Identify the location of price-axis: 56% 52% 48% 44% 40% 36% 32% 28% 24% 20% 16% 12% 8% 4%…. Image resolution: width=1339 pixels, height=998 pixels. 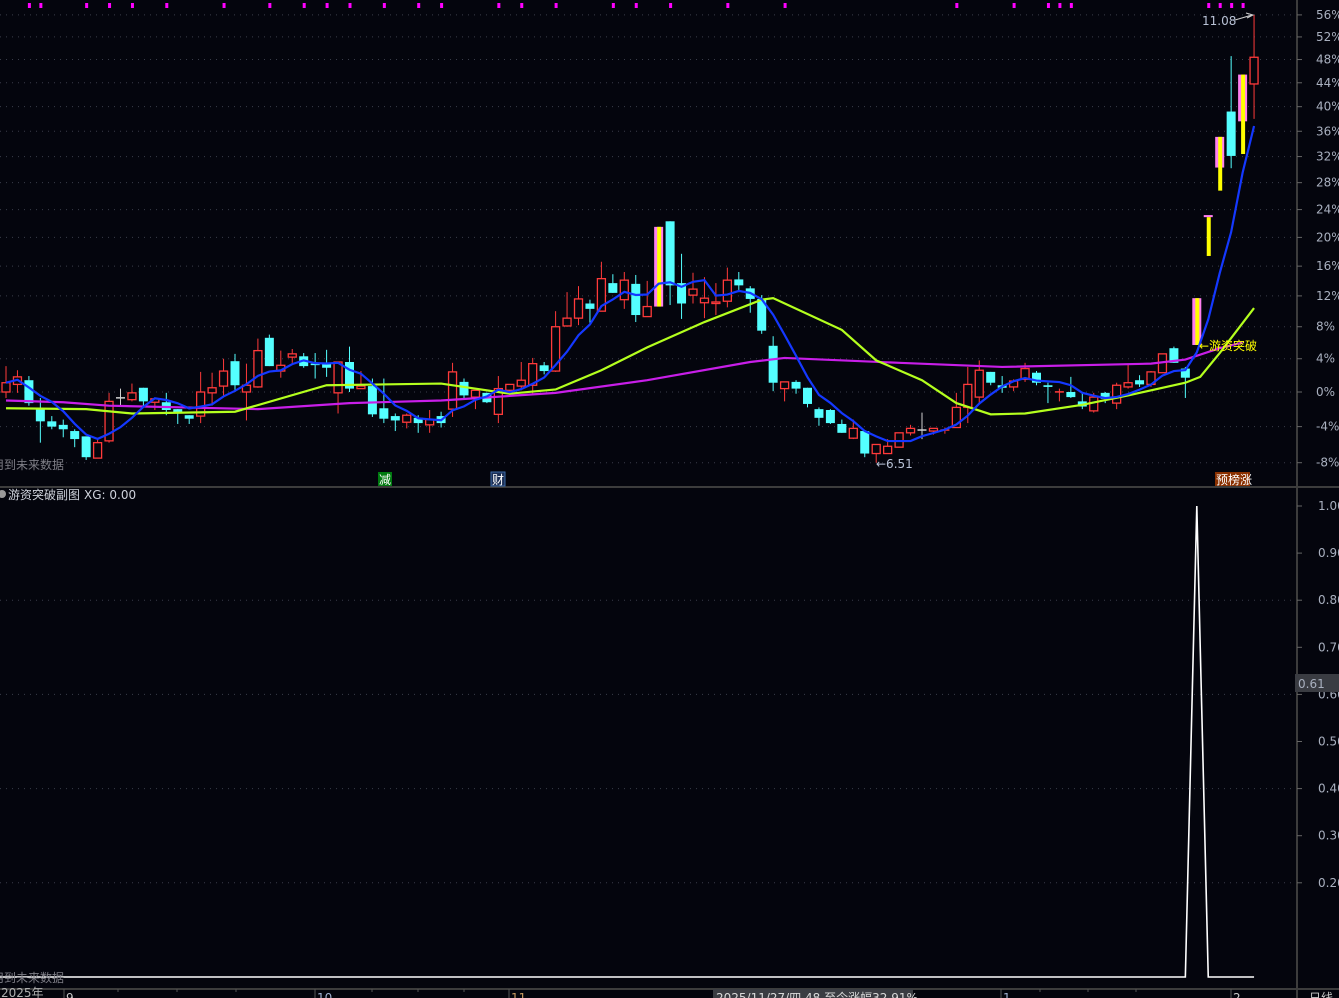
(1318, 239).